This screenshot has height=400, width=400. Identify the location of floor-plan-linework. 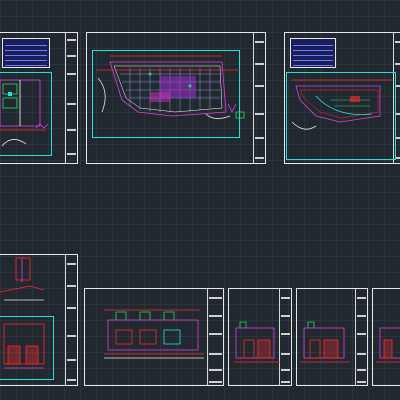
(170, 87).